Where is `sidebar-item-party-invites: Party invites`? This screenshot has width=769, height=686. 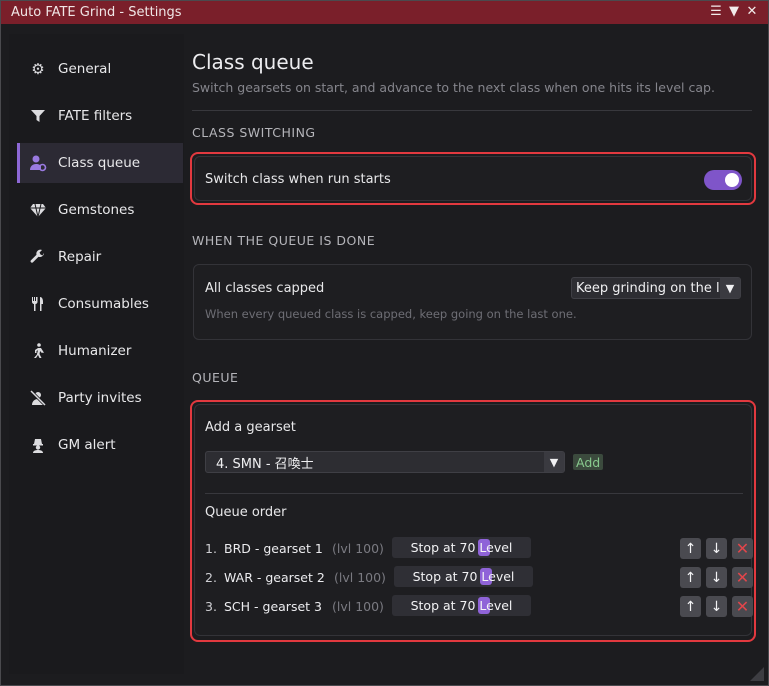
sidebar-item-party-invites: Party invites is located at coordinates (100, 398).